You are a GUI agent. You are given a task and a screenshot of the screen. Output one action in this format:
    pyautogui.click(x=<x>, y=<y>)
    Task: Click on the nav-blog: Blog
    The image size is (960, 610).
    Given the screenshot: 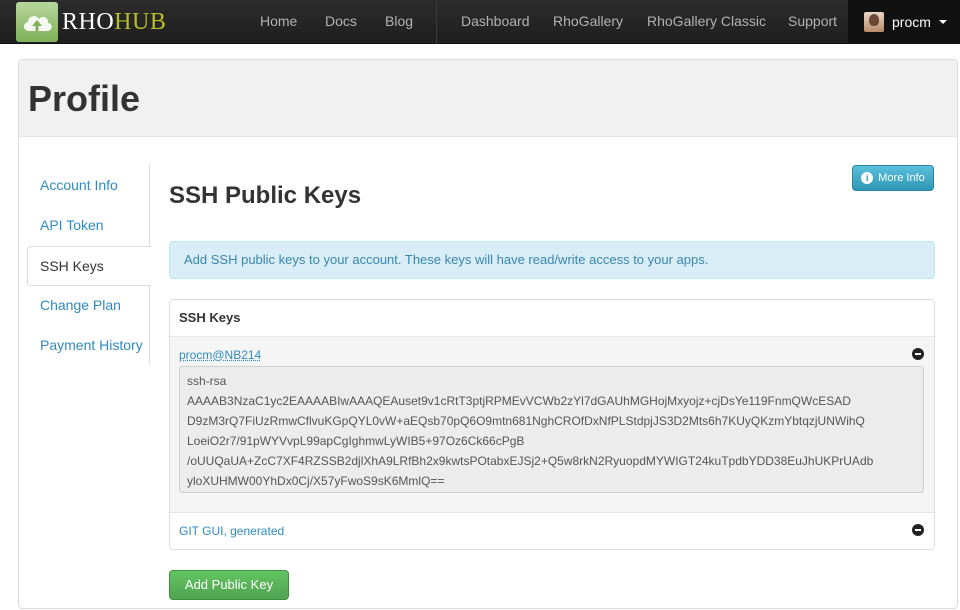 What is the action you would take?
    pyautogui.click(x=399, y=22)
    